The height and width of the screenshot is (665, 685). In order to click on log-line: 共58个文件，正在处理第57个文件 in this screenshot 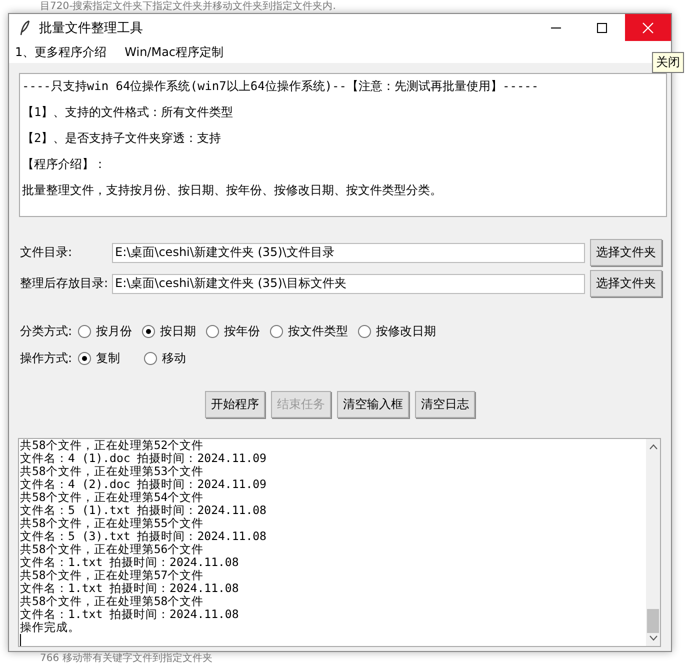, I will do `click(112, 575)`.